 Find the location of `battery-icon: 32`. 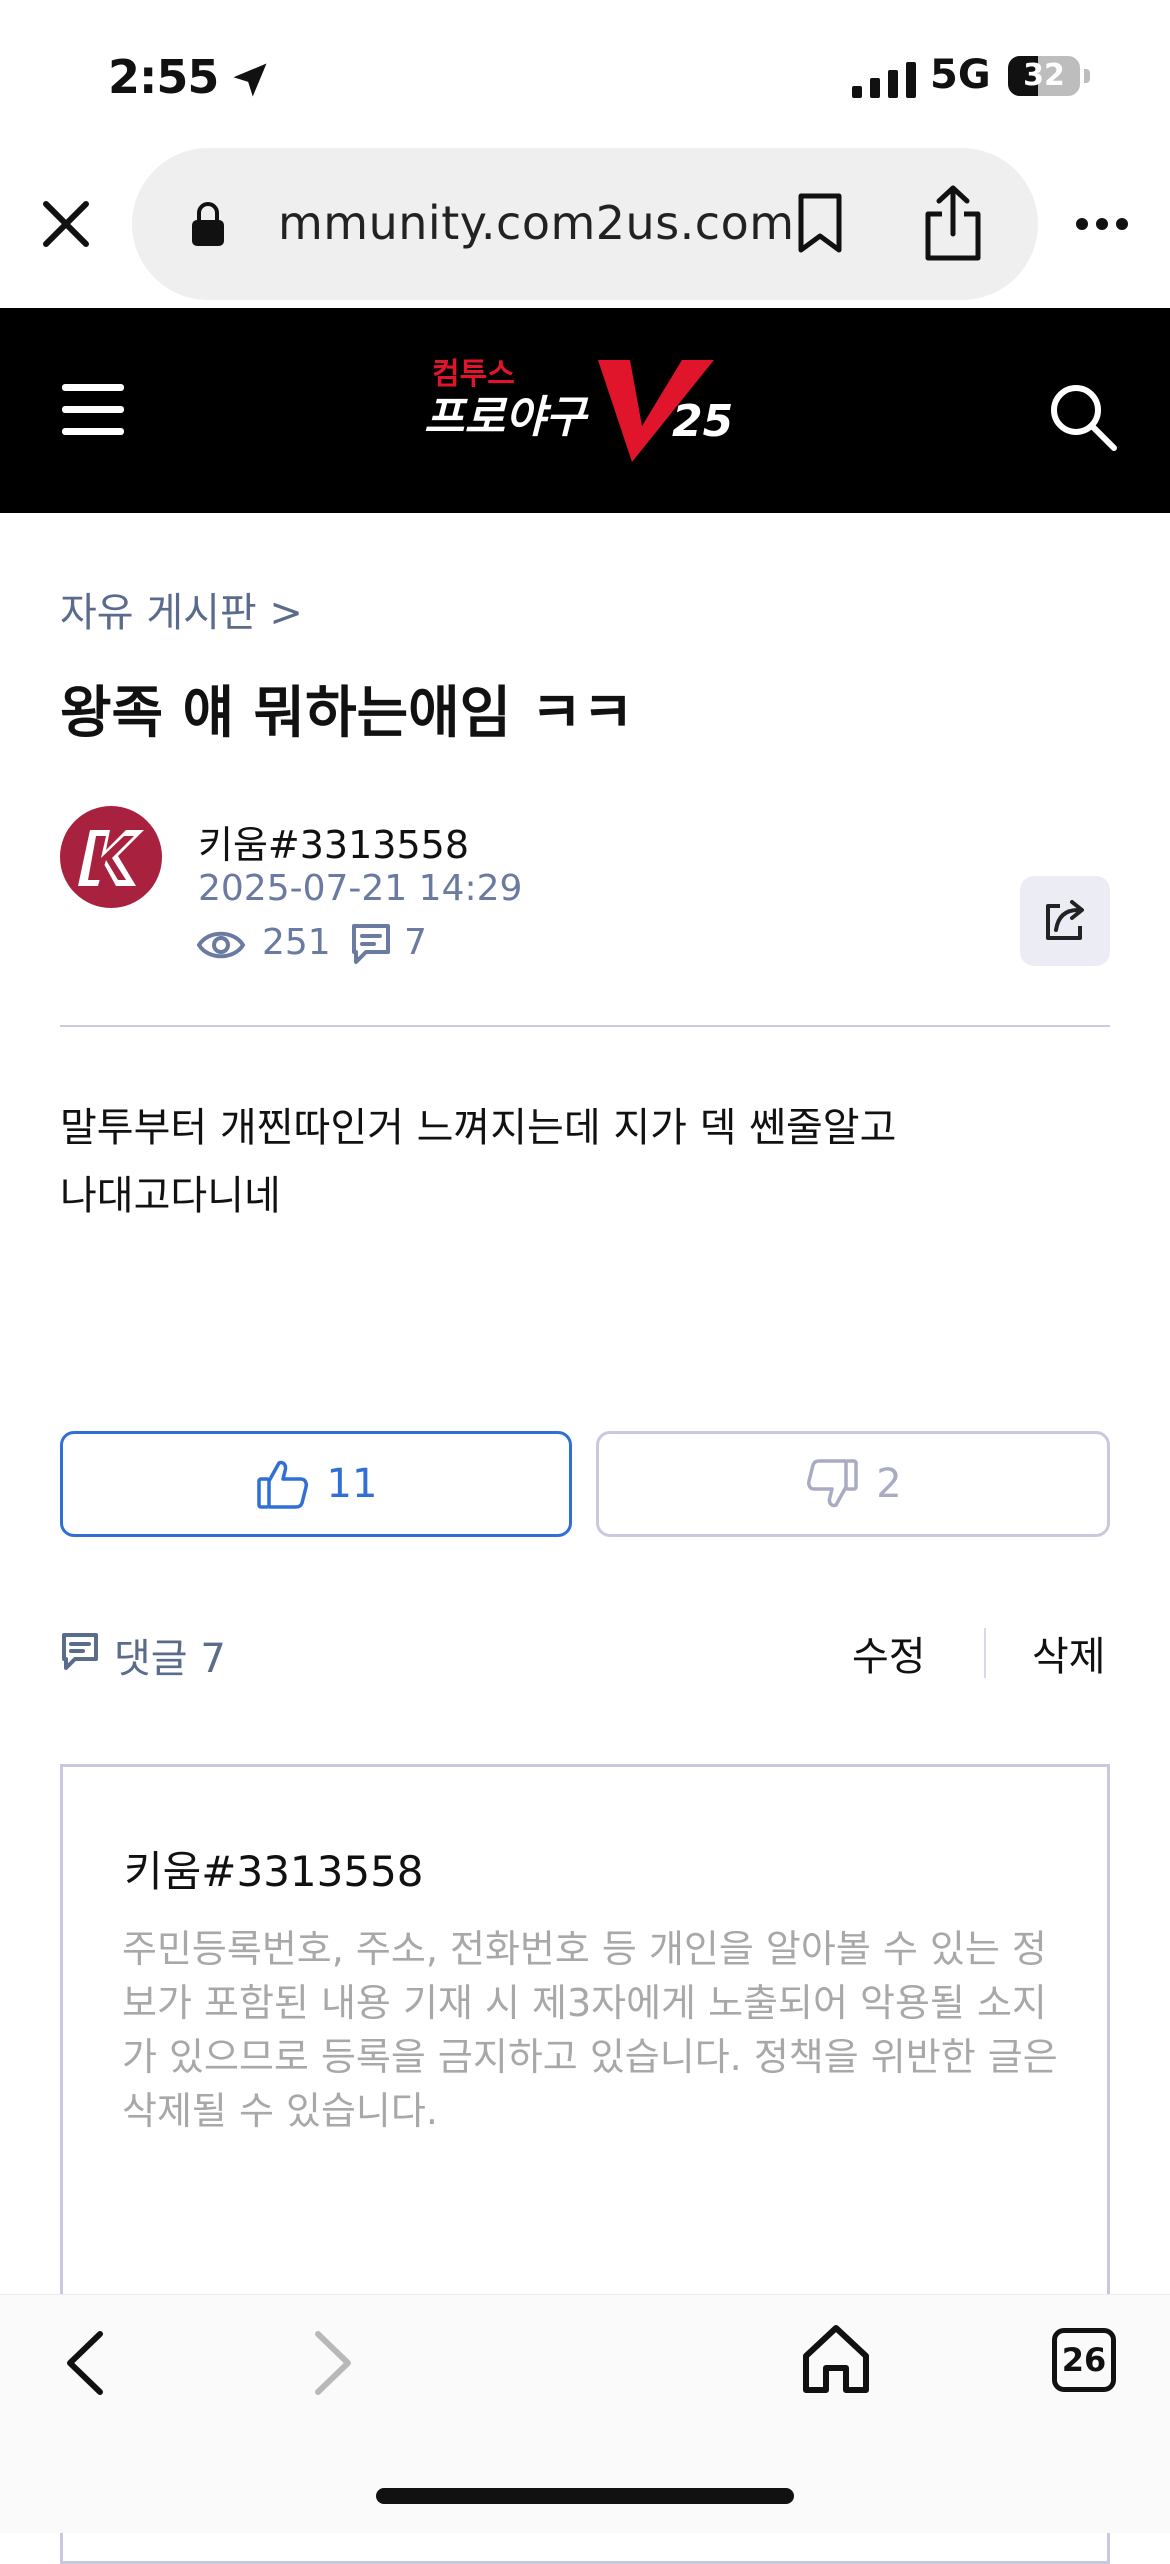

battery-icon: 32 is located at coordinates (1049, 77).